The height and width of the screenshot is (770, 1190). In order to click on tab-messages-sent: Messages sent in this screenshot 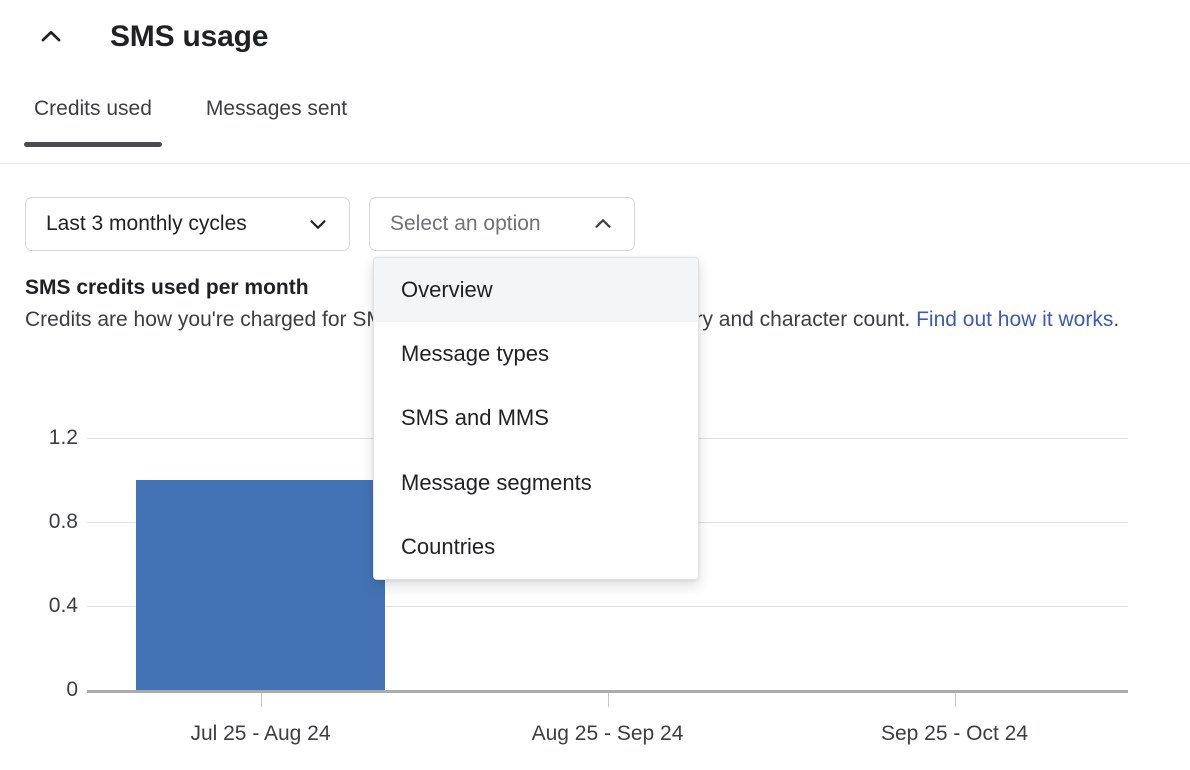, I will do `click(276, 121)`.